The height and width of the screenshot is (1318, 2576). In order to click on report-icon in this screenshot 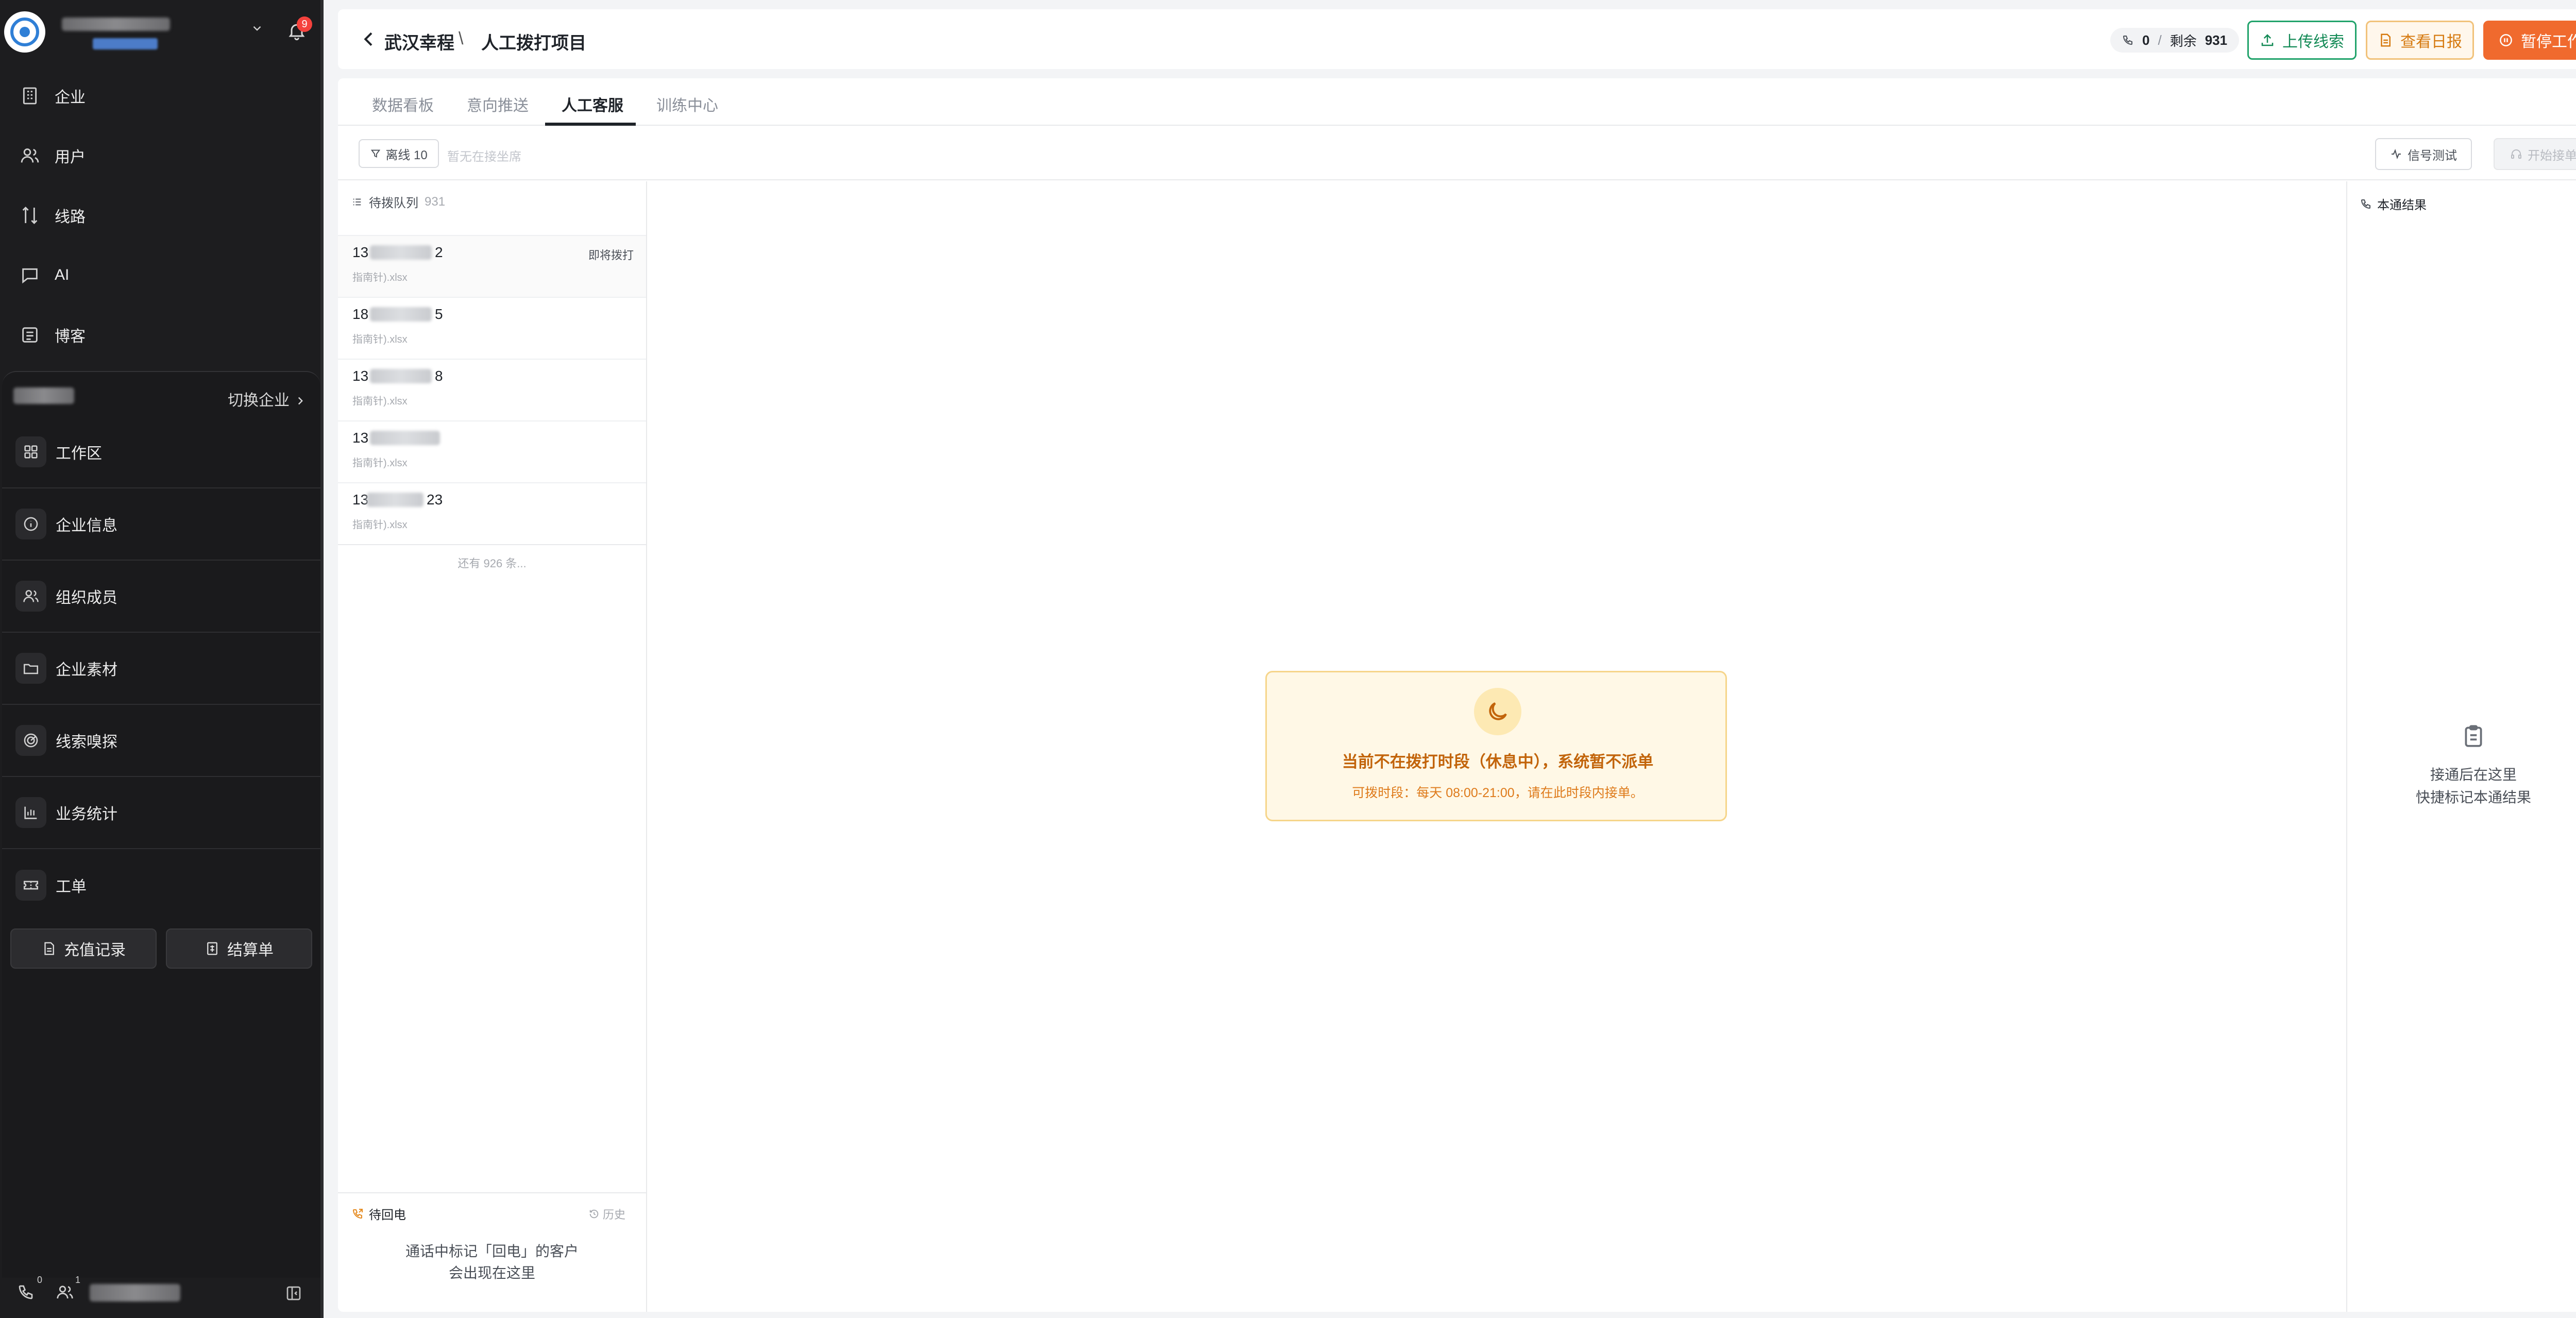, I will do `click(2386, 40)`.